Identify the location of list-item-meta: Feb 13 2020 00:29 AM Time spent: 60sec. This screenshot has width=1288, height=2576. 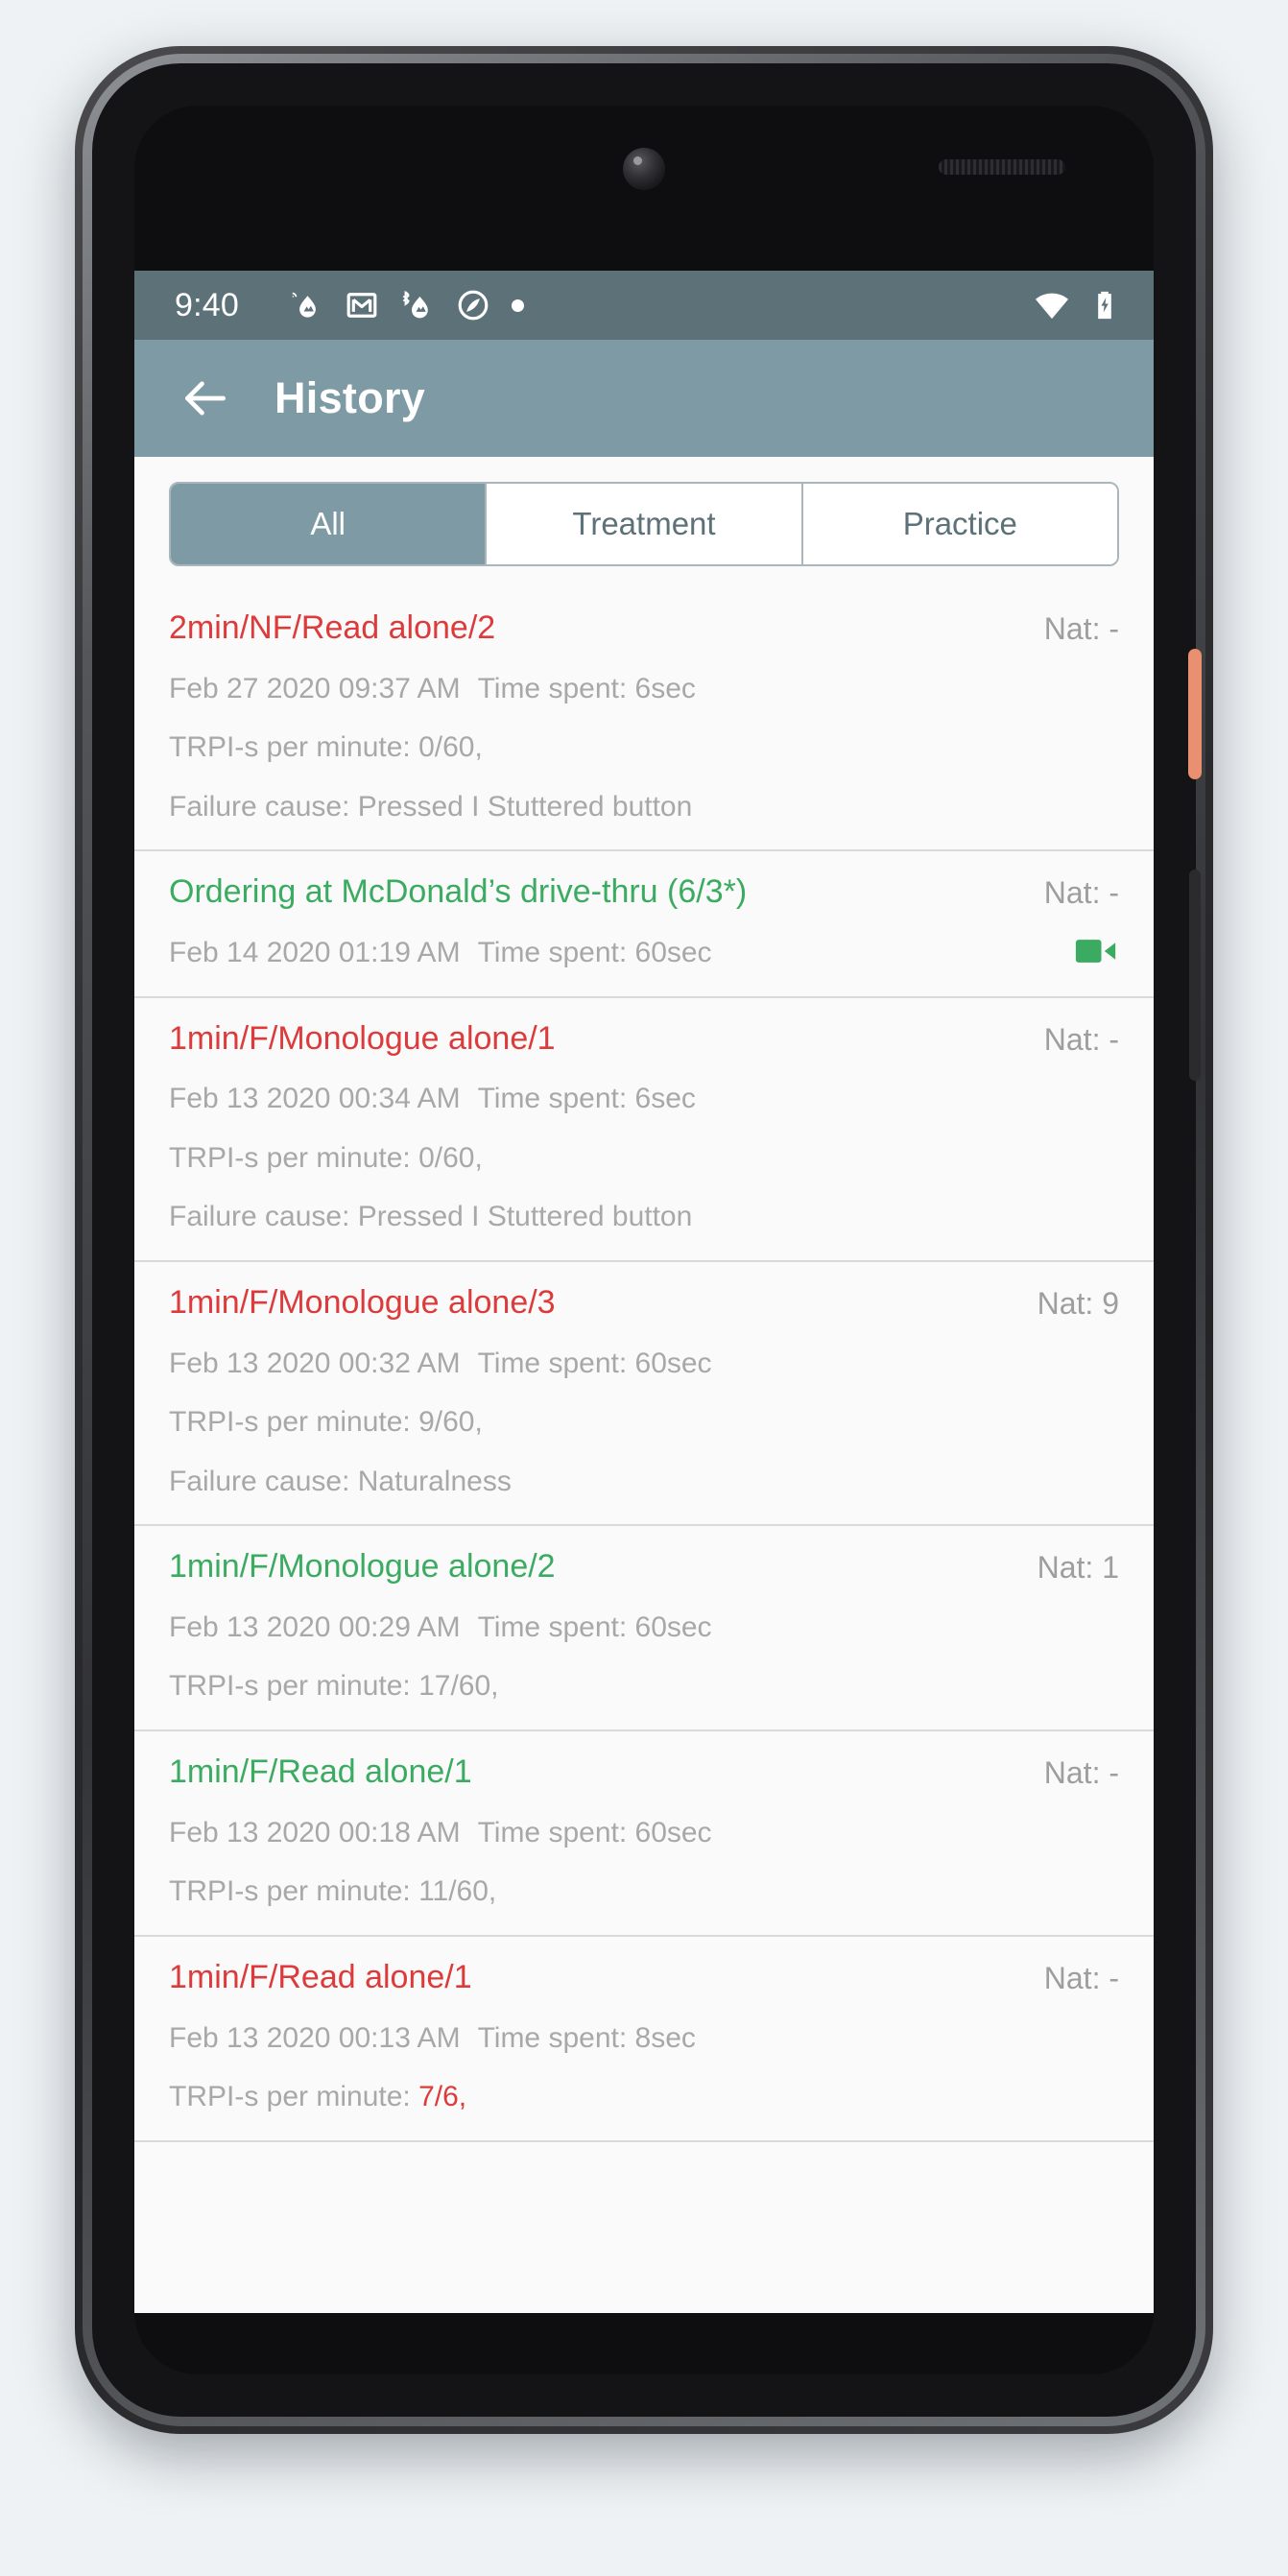
(644, 1628).